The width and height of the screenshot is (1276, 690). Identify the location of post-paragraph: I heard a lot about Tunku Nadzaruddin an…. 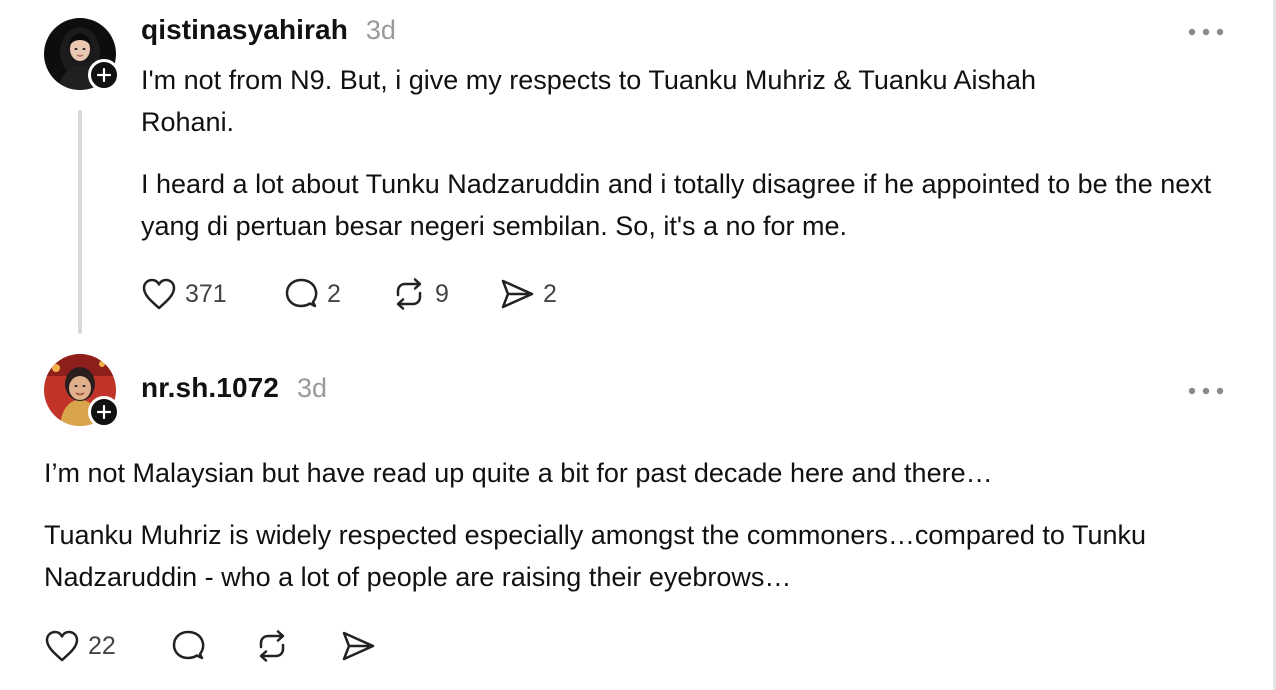
(676, 205).